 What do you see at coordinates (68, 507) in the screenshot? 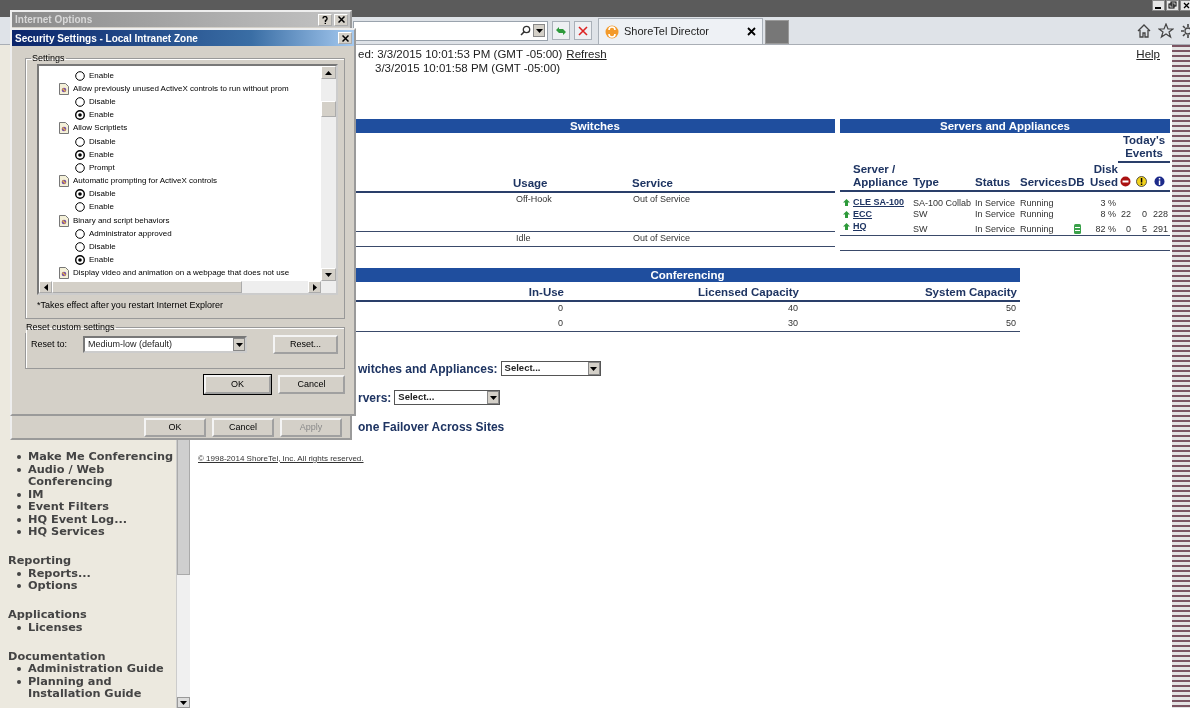
I see `nav-link: Event Filters` at bounding box center [68, 507].